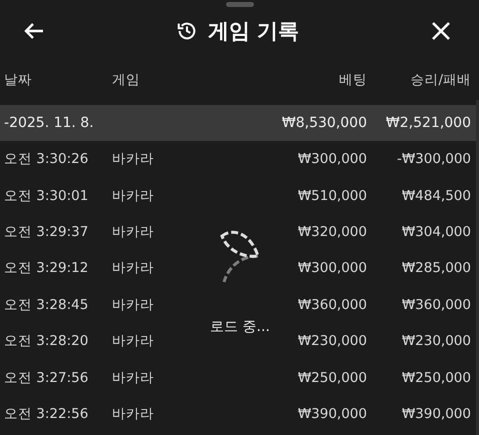 The image size is (479, 435). I want to click on time-cell: 오전 3:29:12, so click(46, 268).